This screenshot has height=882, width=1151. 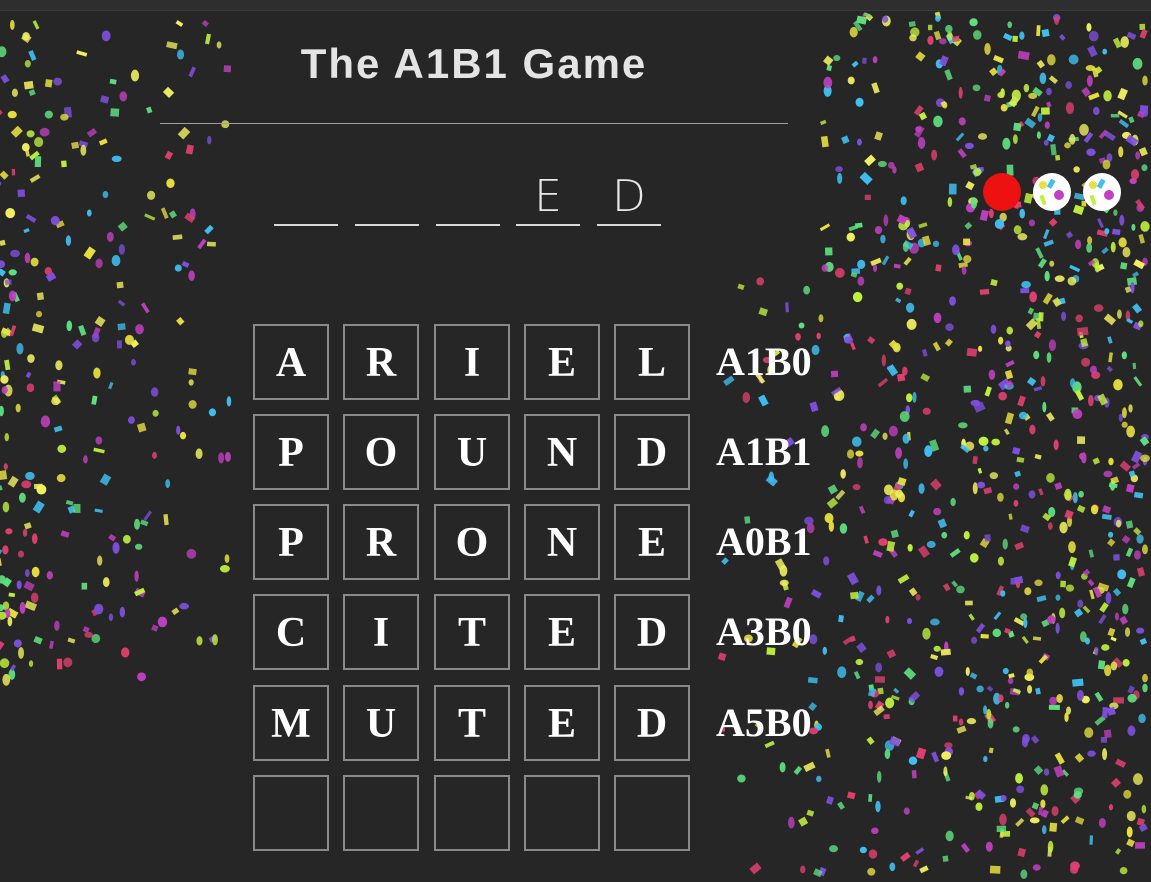 I want to click on hint-slot: E, so click(x=548, y=197).